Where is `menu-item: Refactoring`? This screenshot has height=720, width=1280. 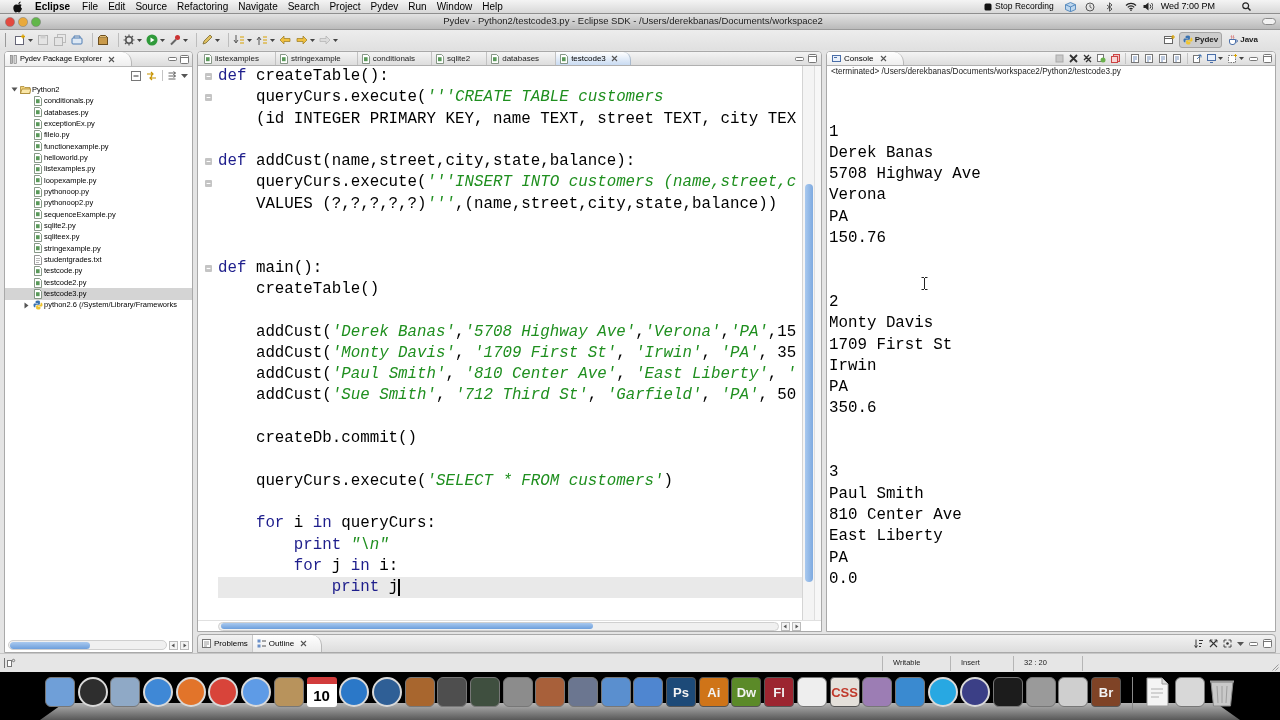
menu-item: Refactoring is located at coordinates (203, 6).